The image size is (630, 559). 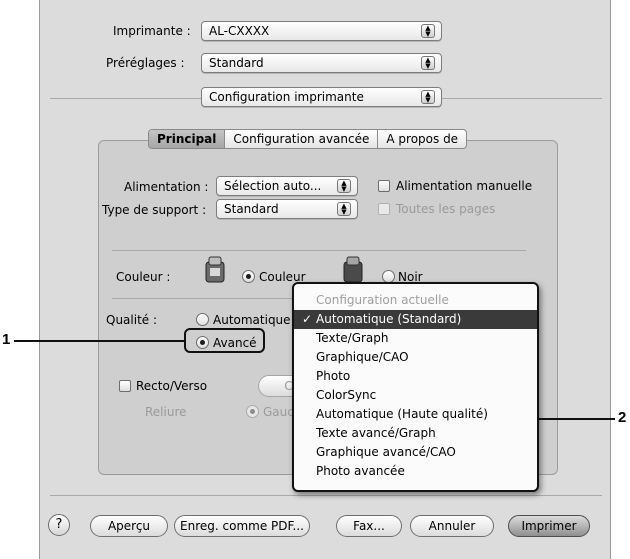 What do you see at coordinates (286, 97) in the screenshot?
I see `pane-value: Configuration imprimante` at bounding box center [286, 97].